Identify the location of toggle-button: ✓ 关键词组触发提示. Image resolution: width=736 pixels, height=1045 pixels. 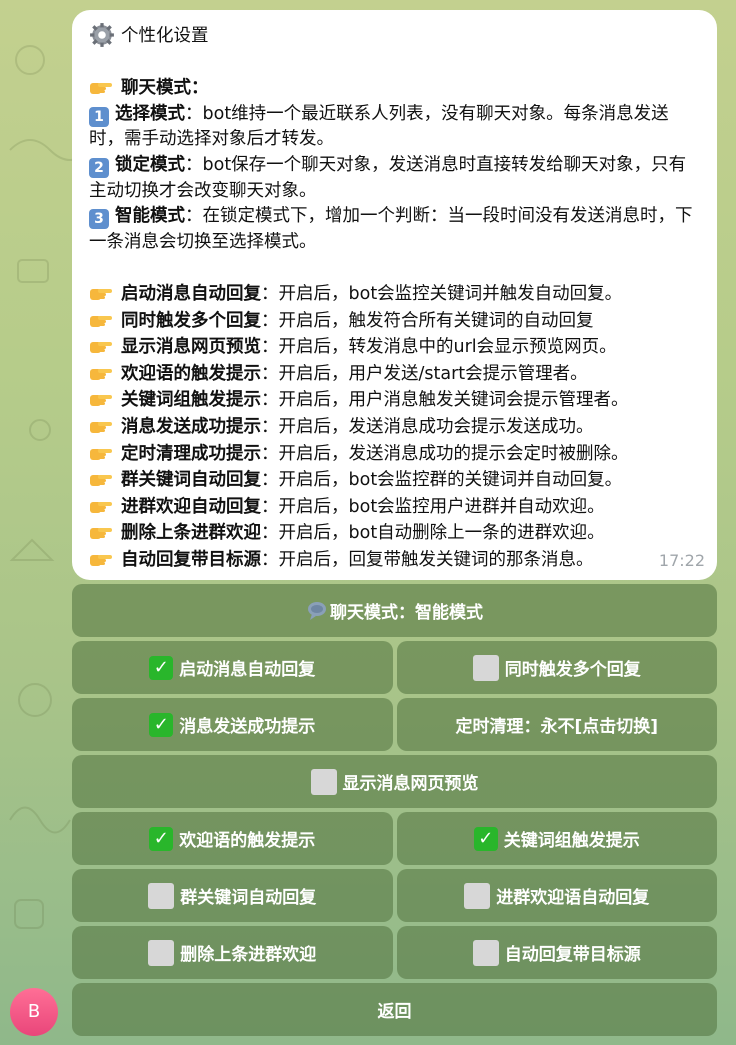
(556, 838).